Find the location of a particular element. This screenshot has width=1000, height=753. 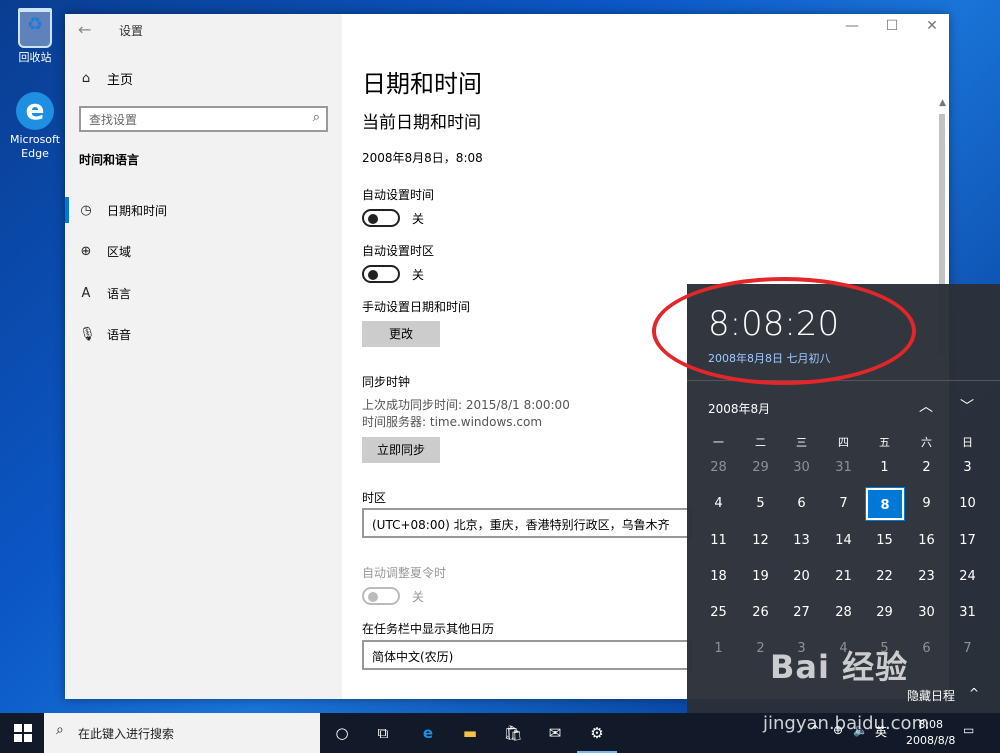

dst-toggle-row: 关 is located at coordinates (393, 596).